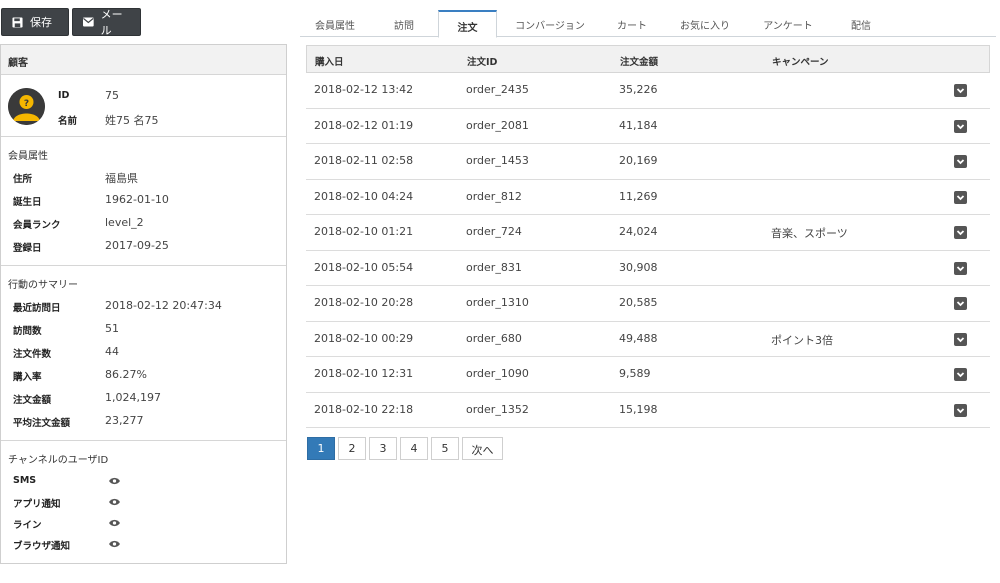  Describe the element at coordinates (42, 423) in the screenshot. I see `summary-label: 平均注文金額` at that location.